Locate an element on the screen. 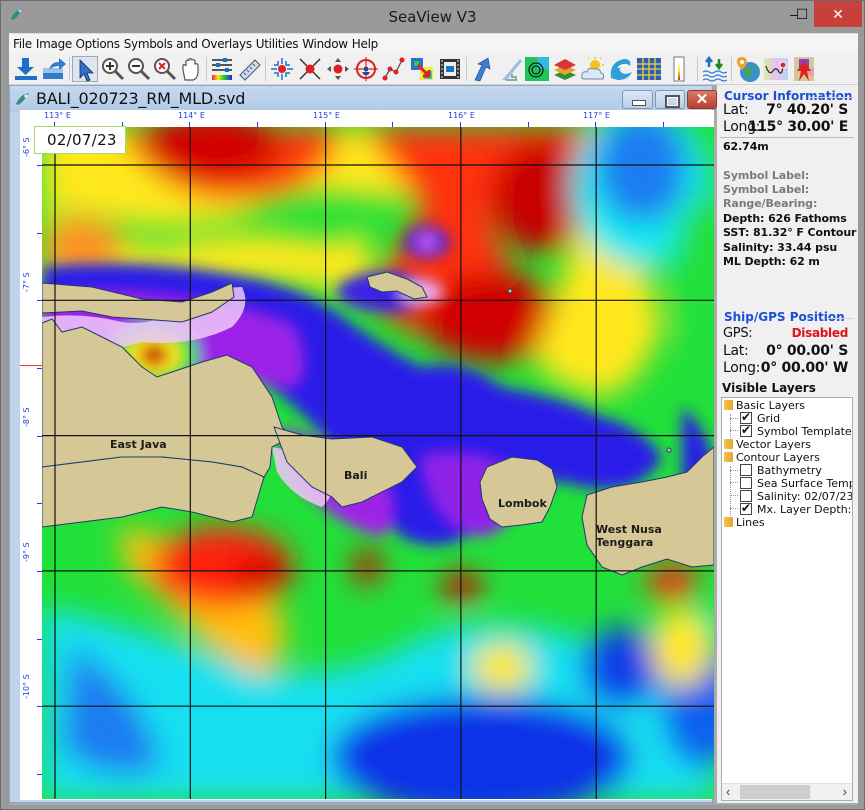 Image resolution: width=865 pixels, height=810 pixels. zoom-out-button is located at coordinates (139, 69).